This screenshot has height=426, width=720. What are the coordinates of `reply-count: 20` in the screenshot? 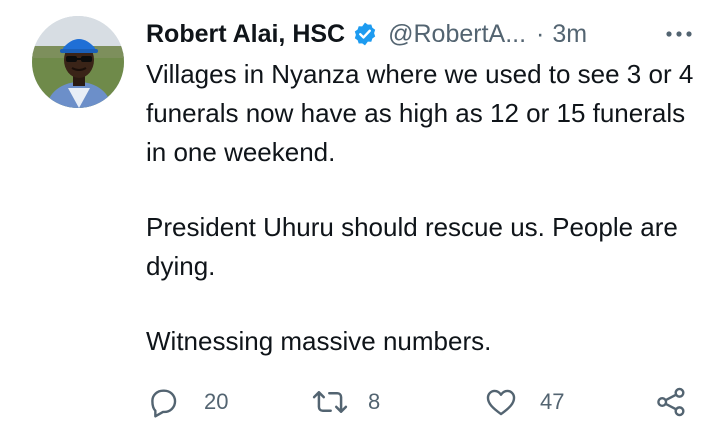 It's located at (216, 401).